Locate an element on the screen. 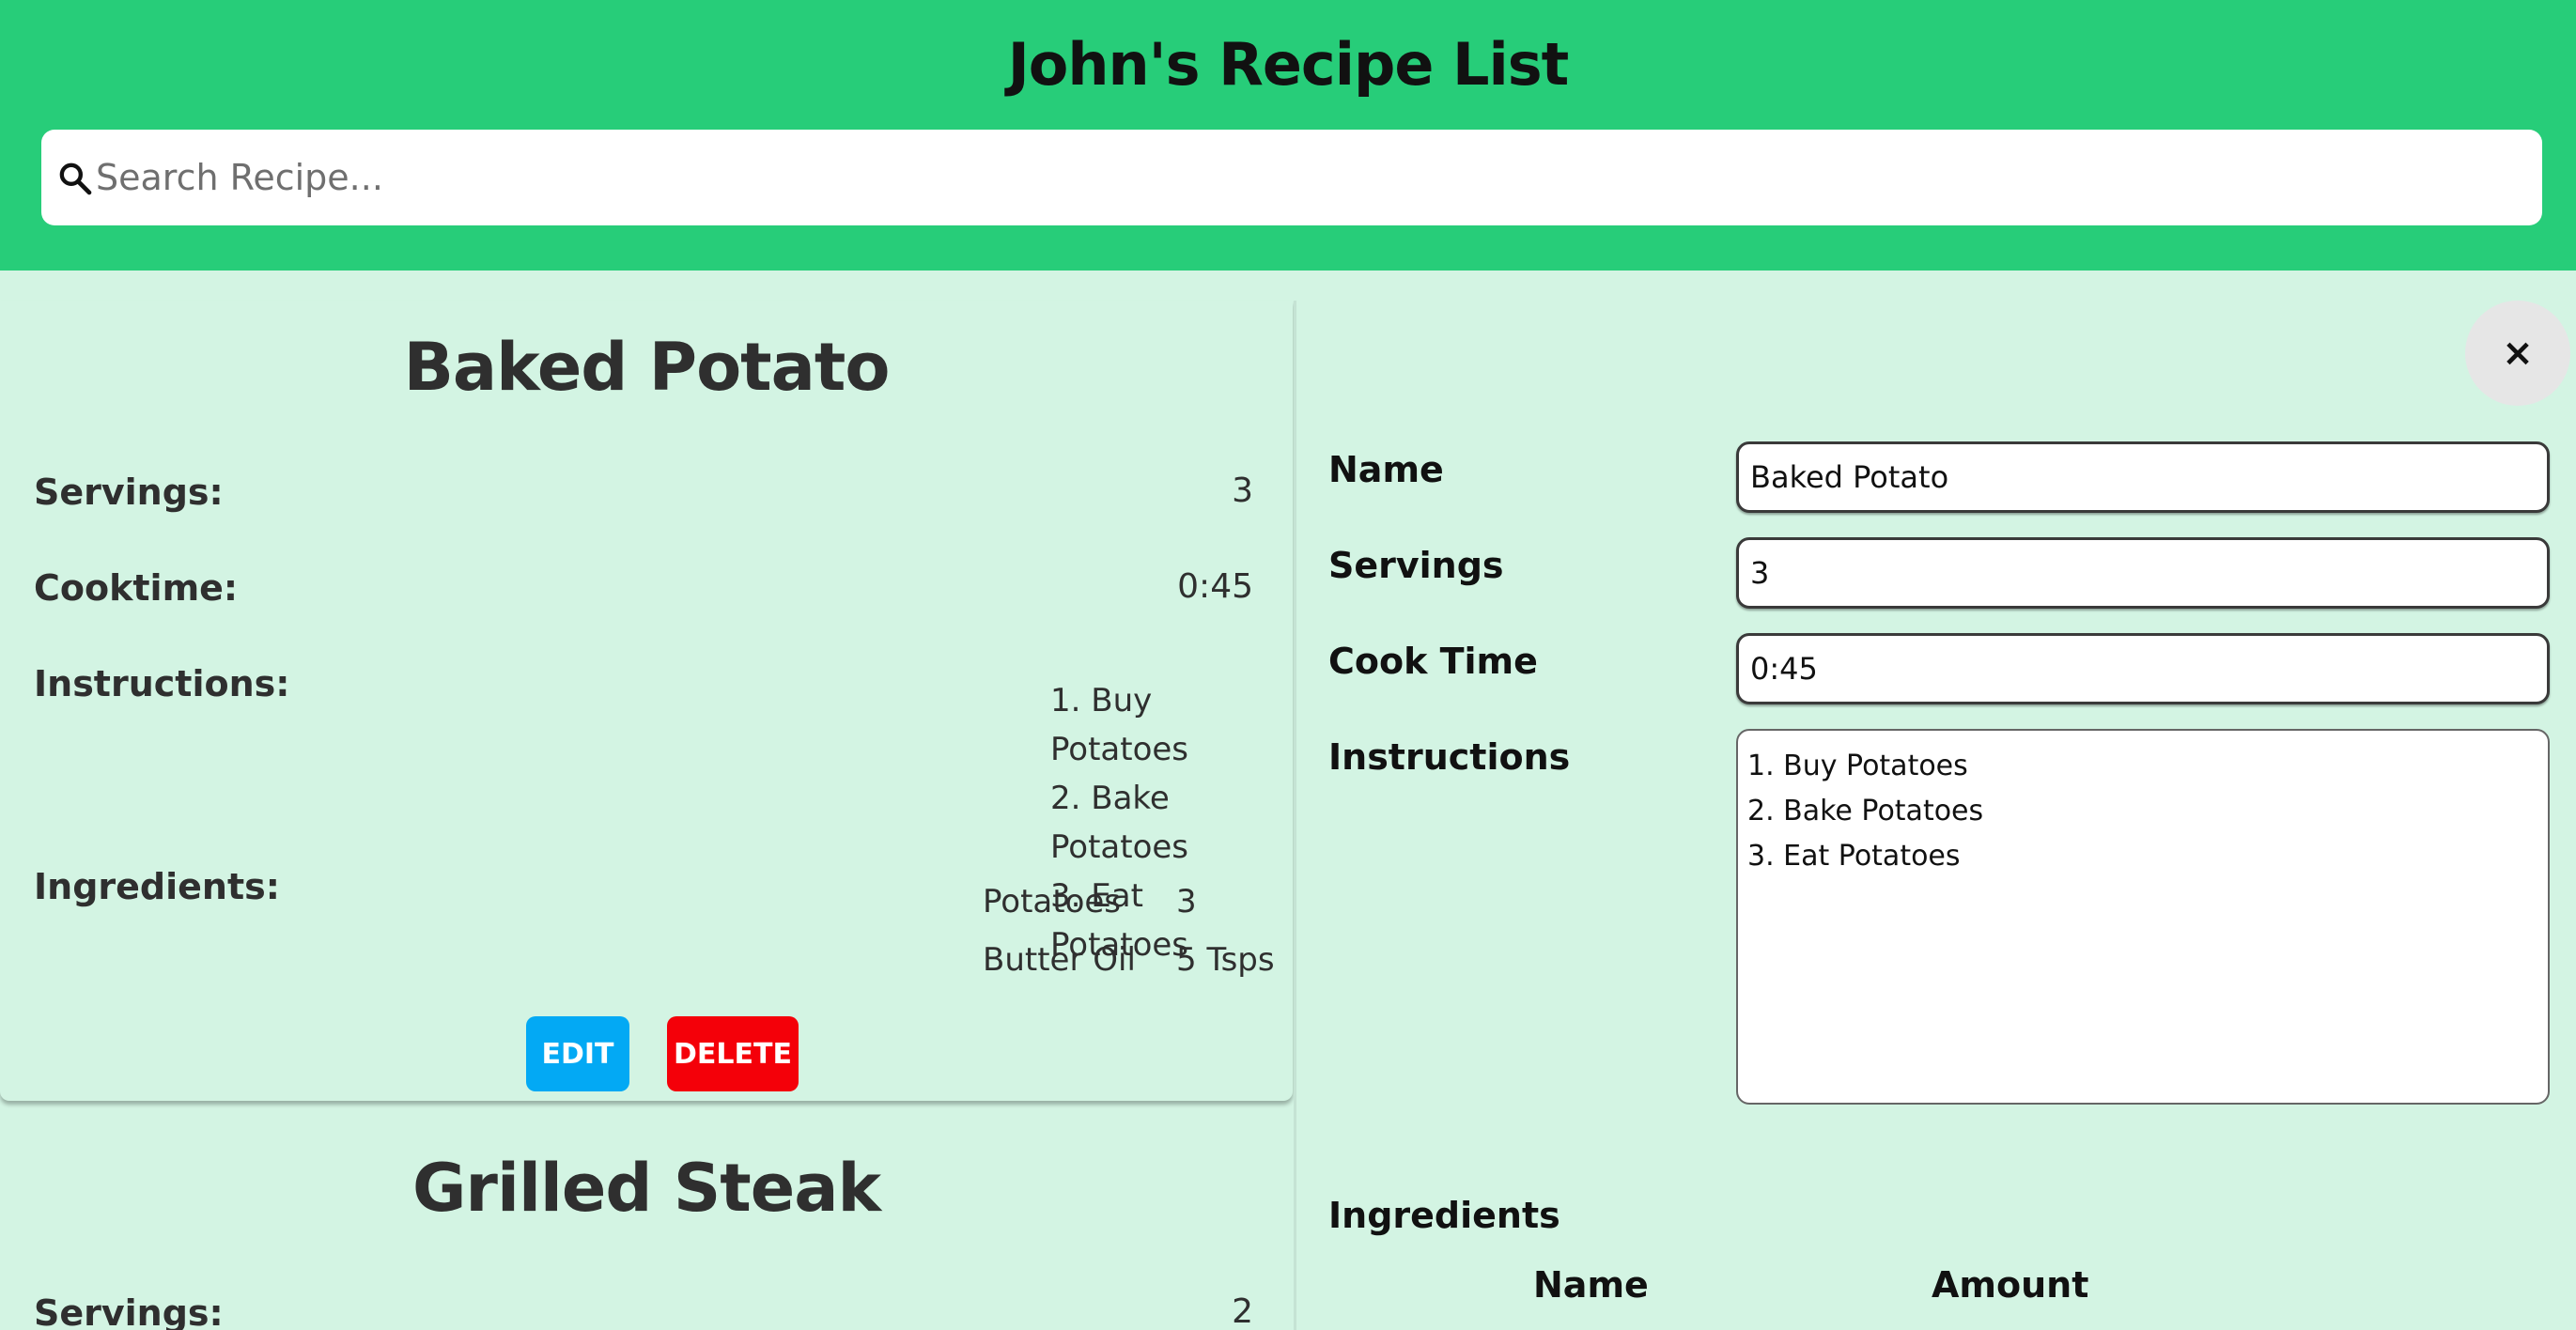 The width and height of the screenshot is (2576, 1330). edit-button: EDIT is located at coordinates (577, 1053).